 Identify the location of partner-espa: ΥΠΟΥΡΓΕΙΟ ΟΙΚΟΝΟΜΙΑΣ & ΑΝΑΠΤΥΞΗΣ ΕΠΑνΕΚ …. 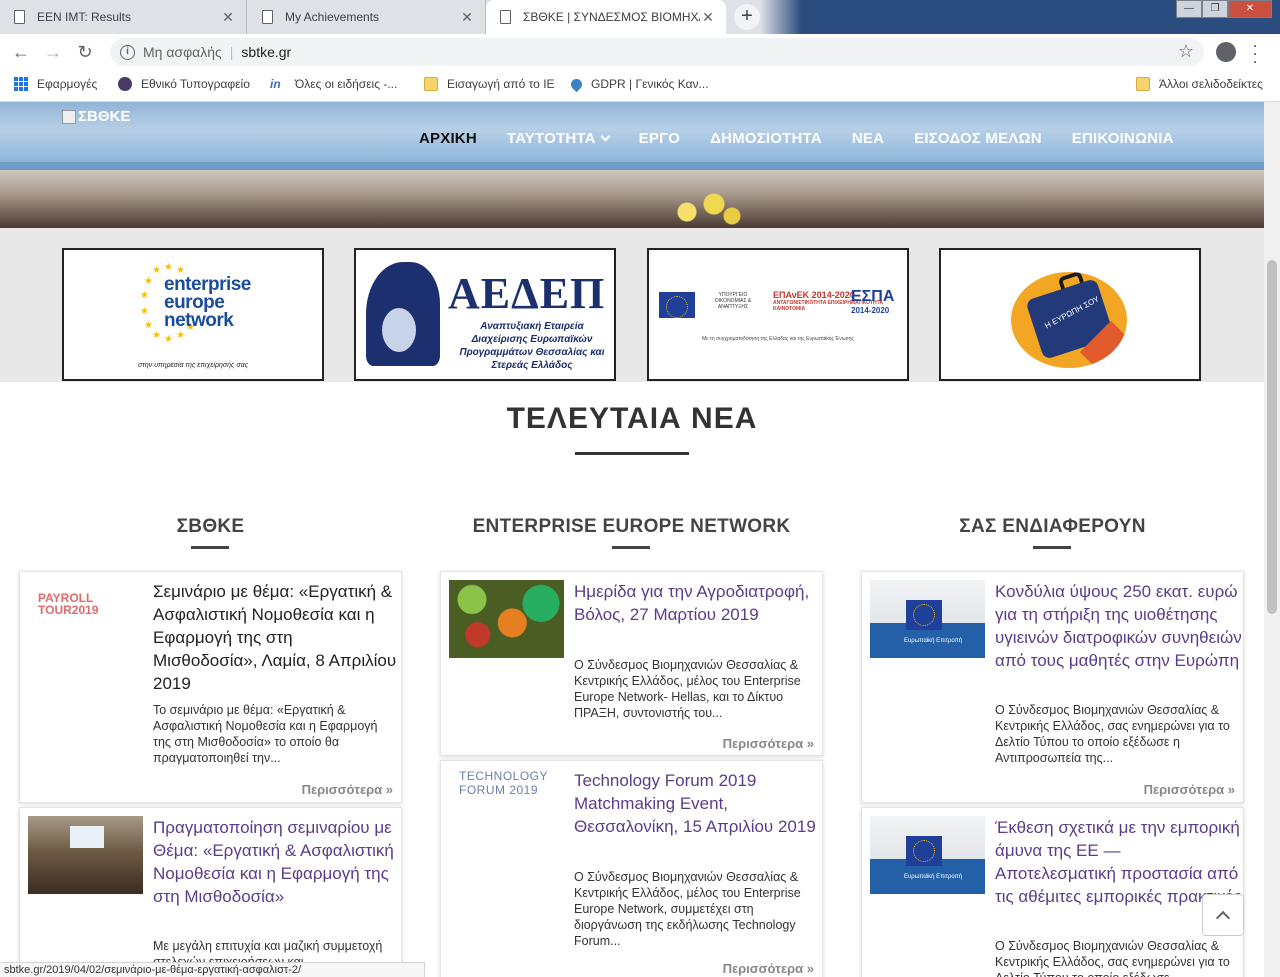
(778, 314).